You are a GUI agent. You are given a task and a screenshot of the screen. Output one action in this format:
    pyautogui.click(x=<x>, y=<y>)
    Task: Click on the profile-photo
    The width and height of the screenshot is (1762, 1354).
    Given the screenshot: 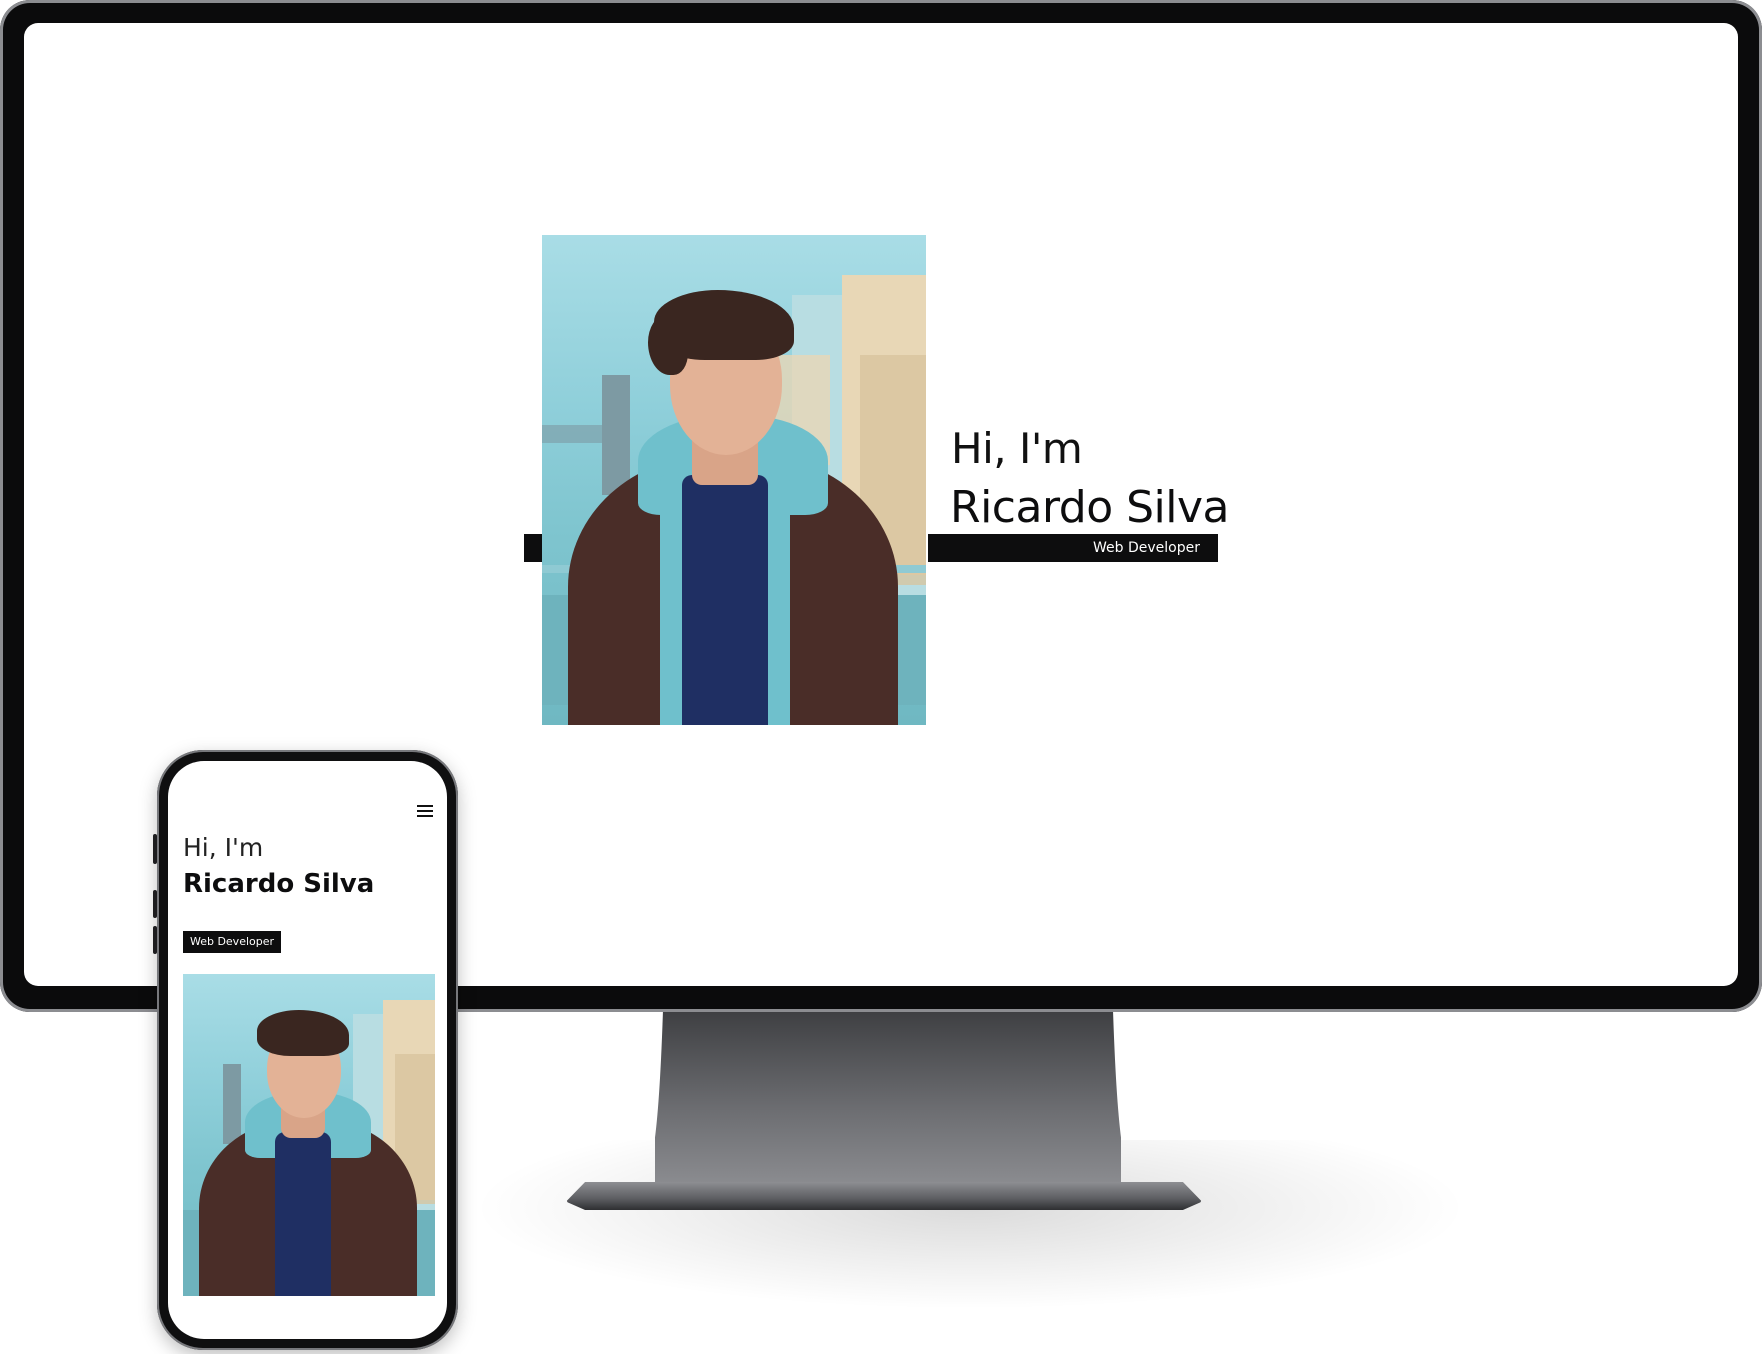 What is the action you would take?
    pyautogui.click(x=734, y=480)
    